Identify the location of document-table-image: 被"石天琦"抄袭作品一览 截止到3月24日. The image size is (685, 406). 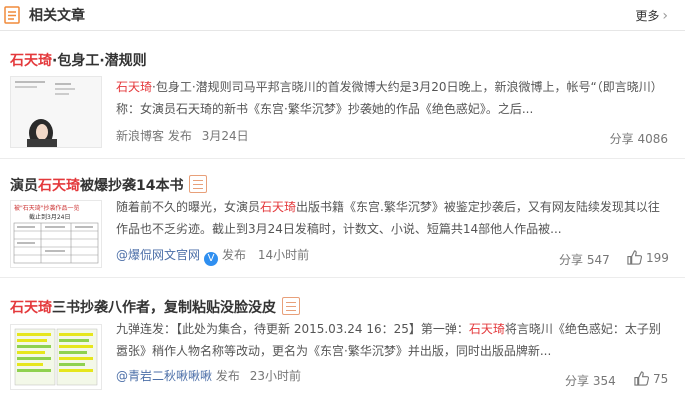
(56, 234).